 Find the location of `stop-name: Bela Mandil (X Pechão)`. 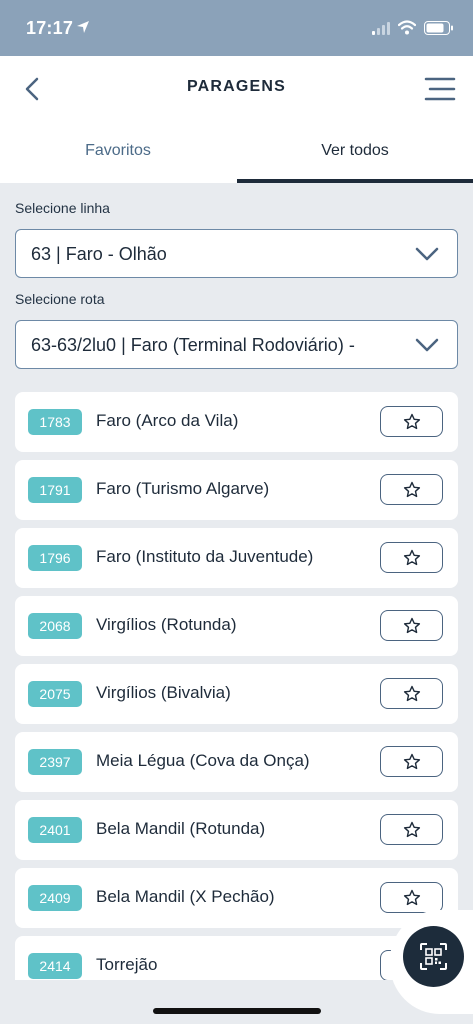

stop-name: Bela Mandil (X Pechão) is located at coordinates (185, 896).